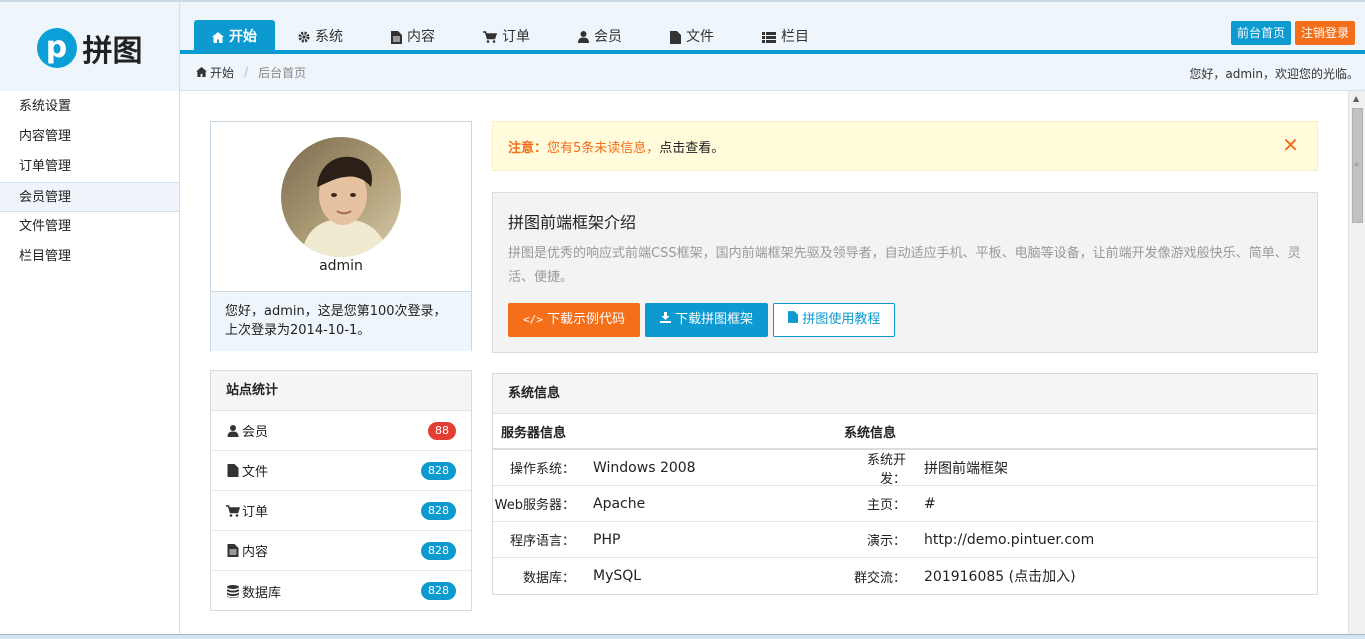 The image size is (1365, 639). What do you see at coordinates (644, 467) in the screenshot?
I see `row-value: Windows 2008` at bounding box center [644, 467].